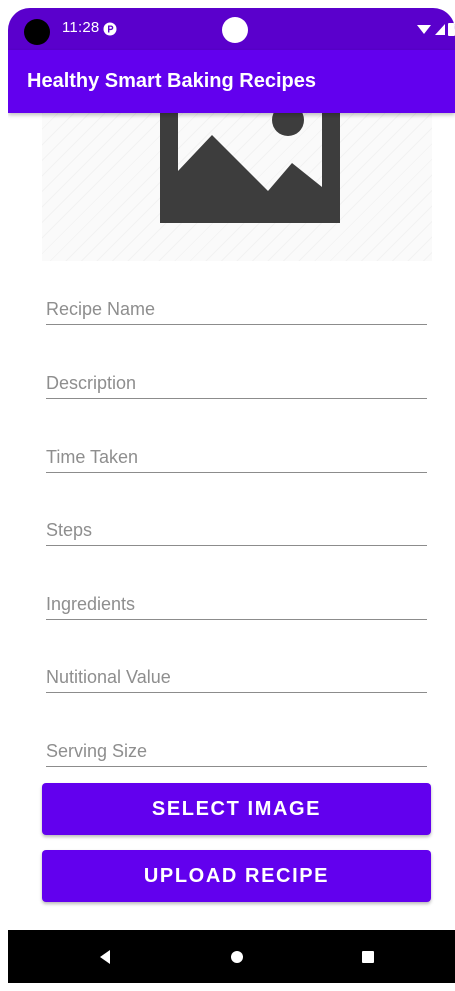  I want to click on description-field, so click(236, 378).